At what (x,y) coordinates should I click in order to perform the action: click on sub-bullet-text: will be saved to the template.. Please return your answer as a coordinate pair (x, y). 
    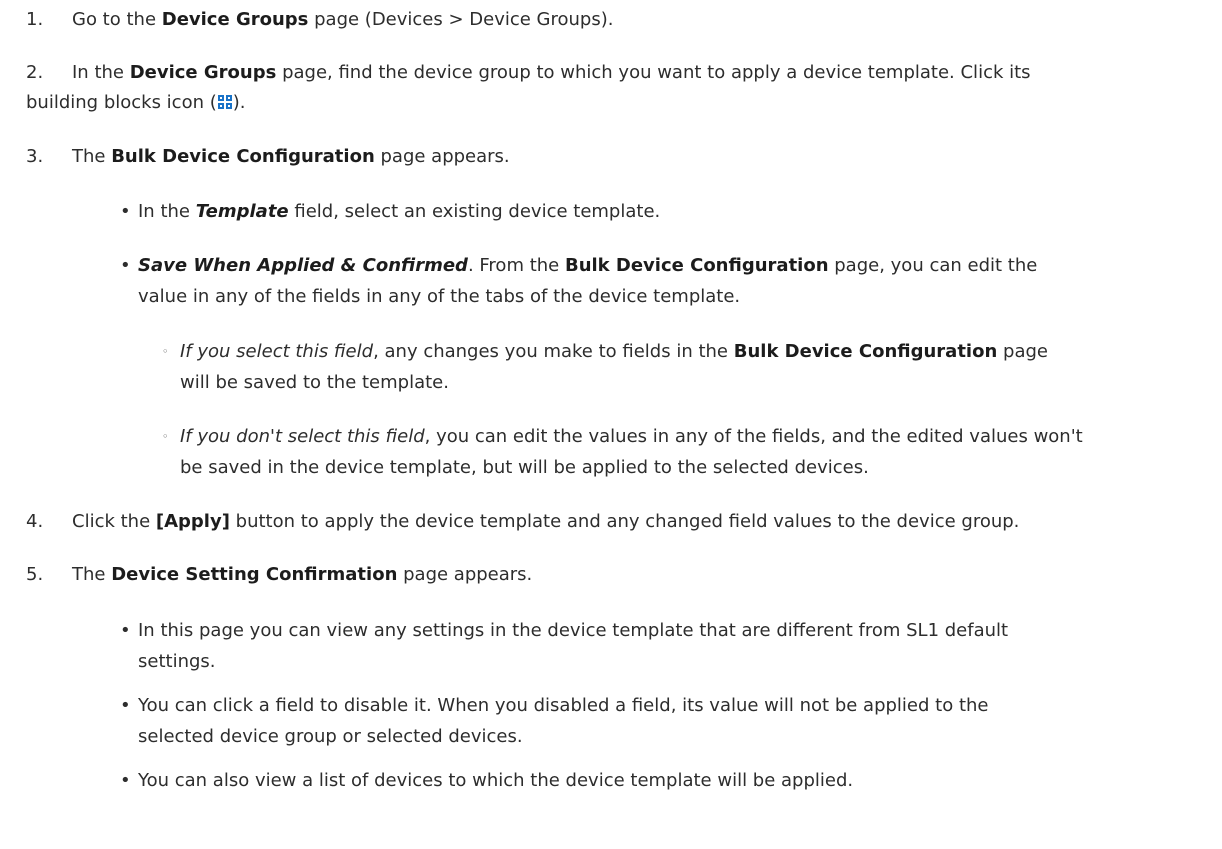
    Looking at the image, I should click on (314, 382).